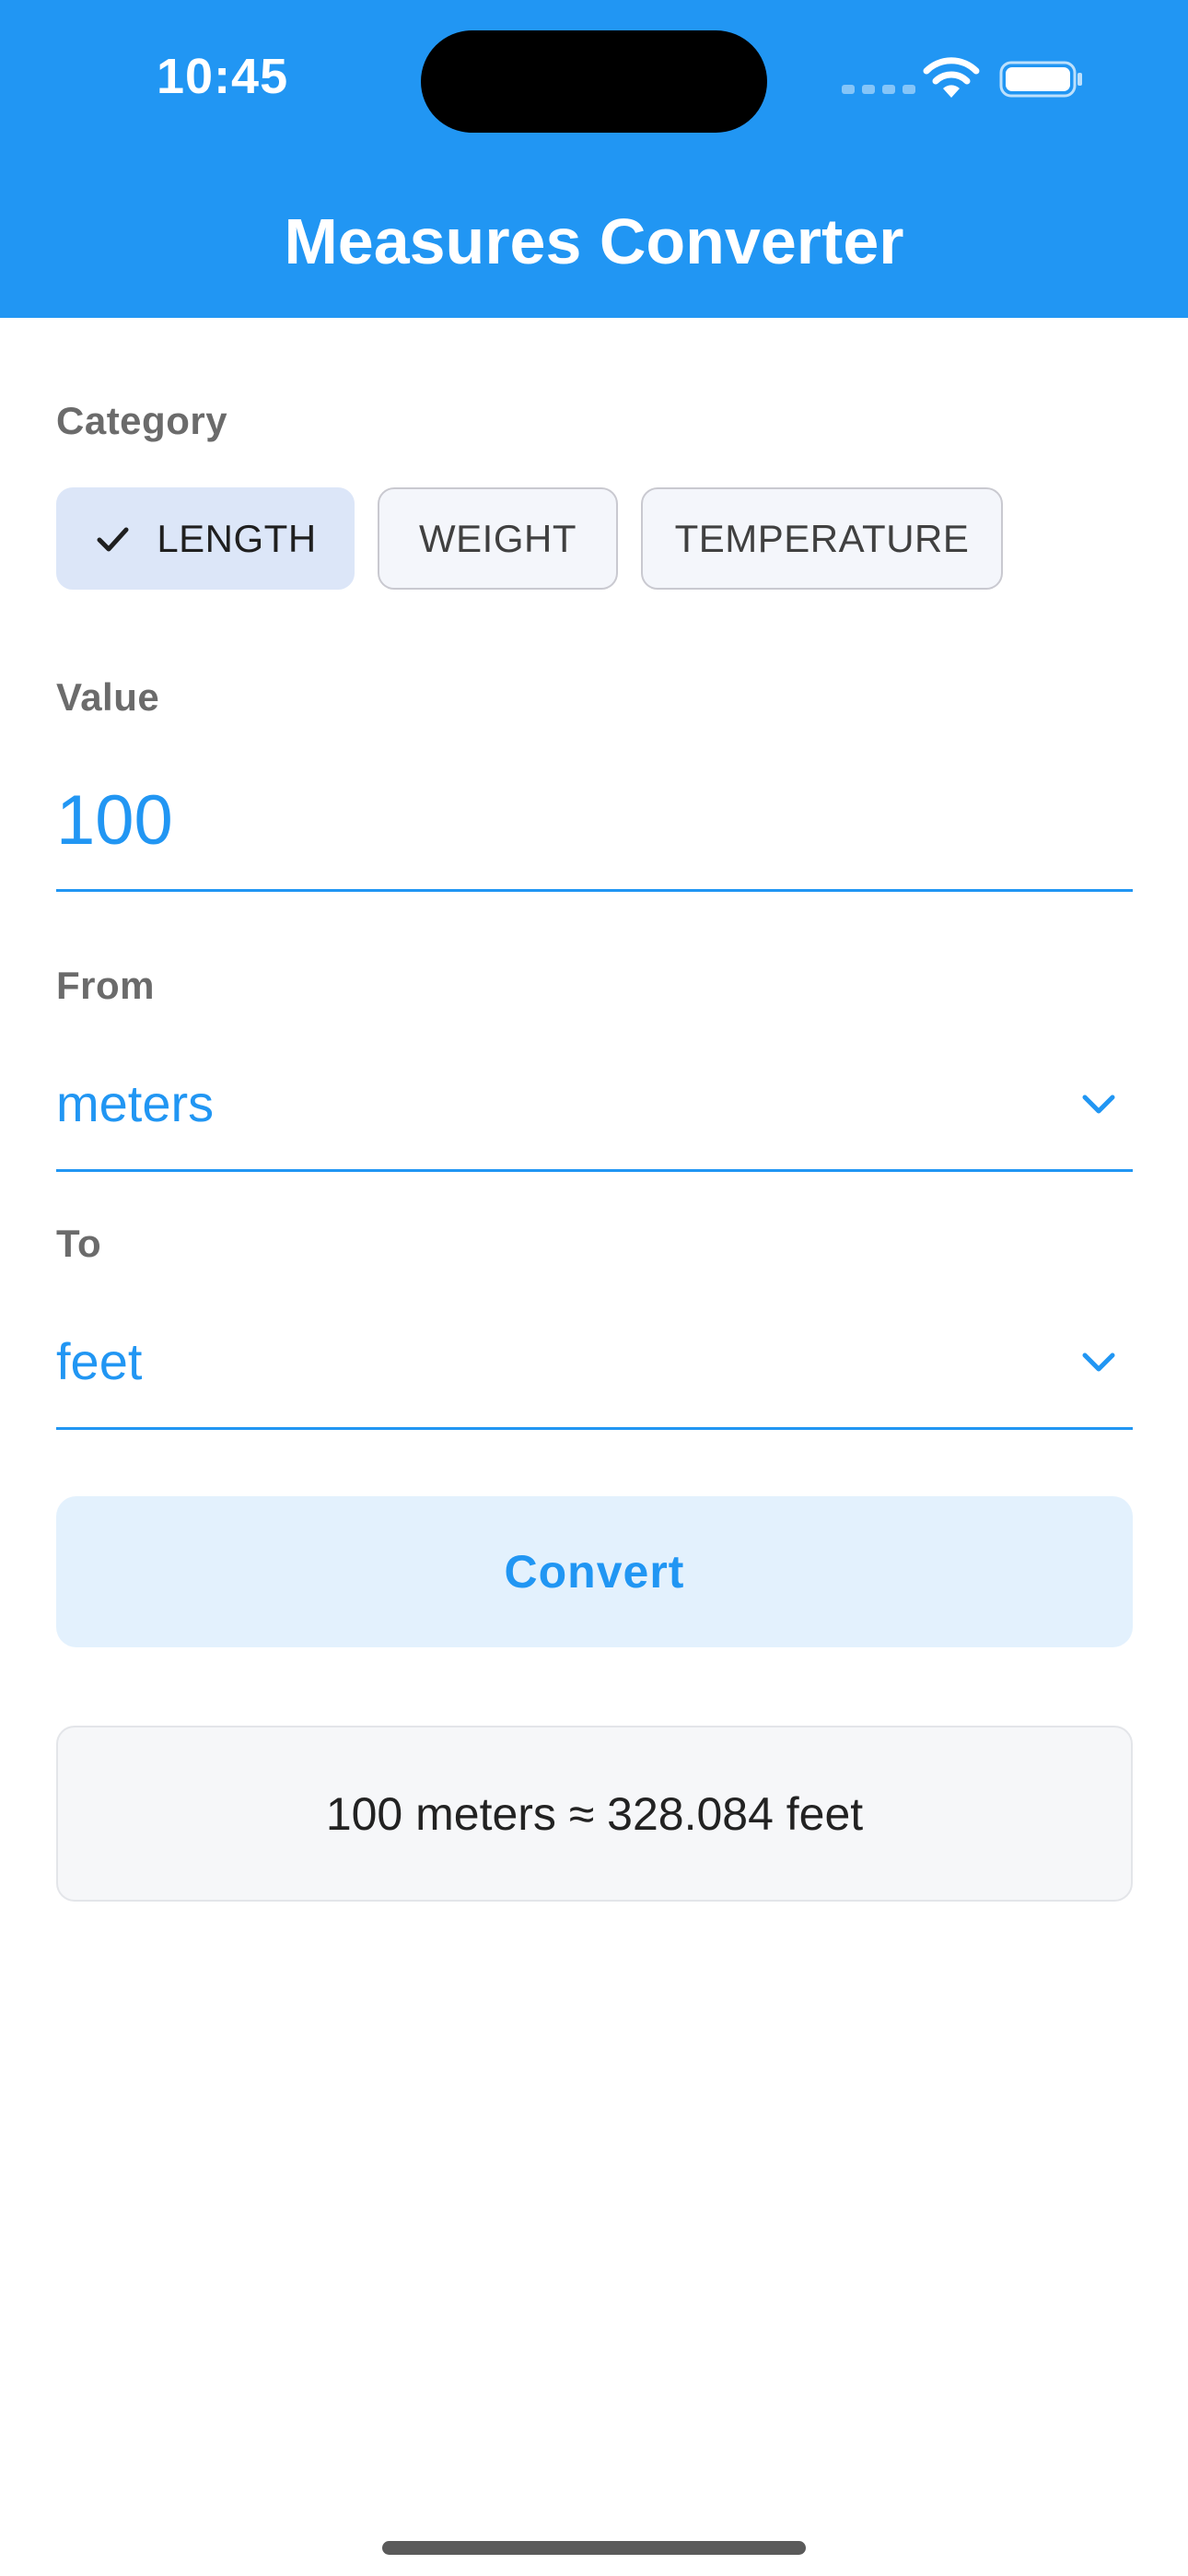  I want to click on chip-weight: WEIGHT, so click(498, 539).